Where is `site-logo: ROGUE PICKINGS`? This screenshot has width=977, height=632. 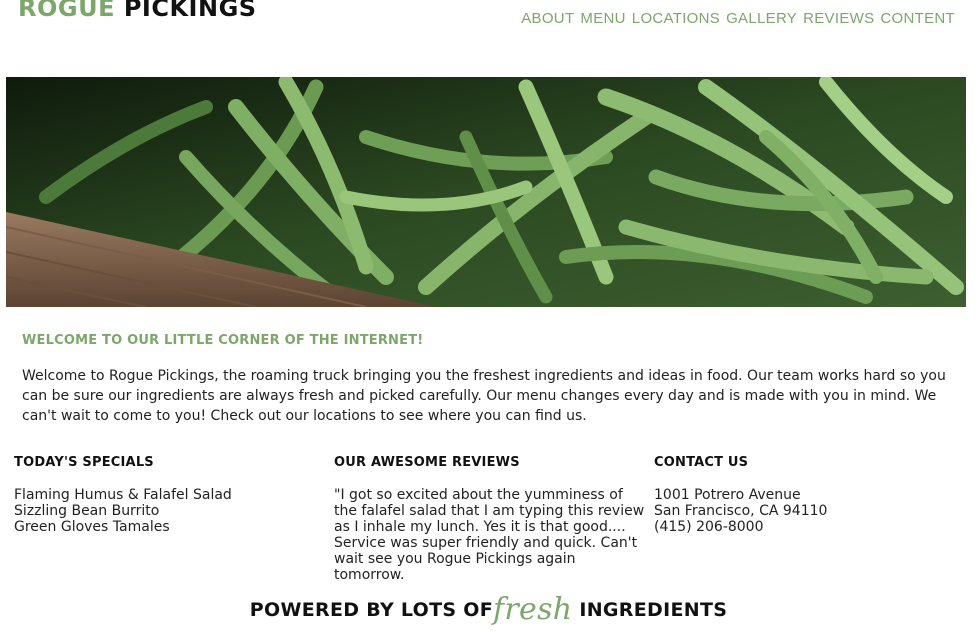 site-logo: ROGUE PICKINGS is located at coordinates (137, 11).